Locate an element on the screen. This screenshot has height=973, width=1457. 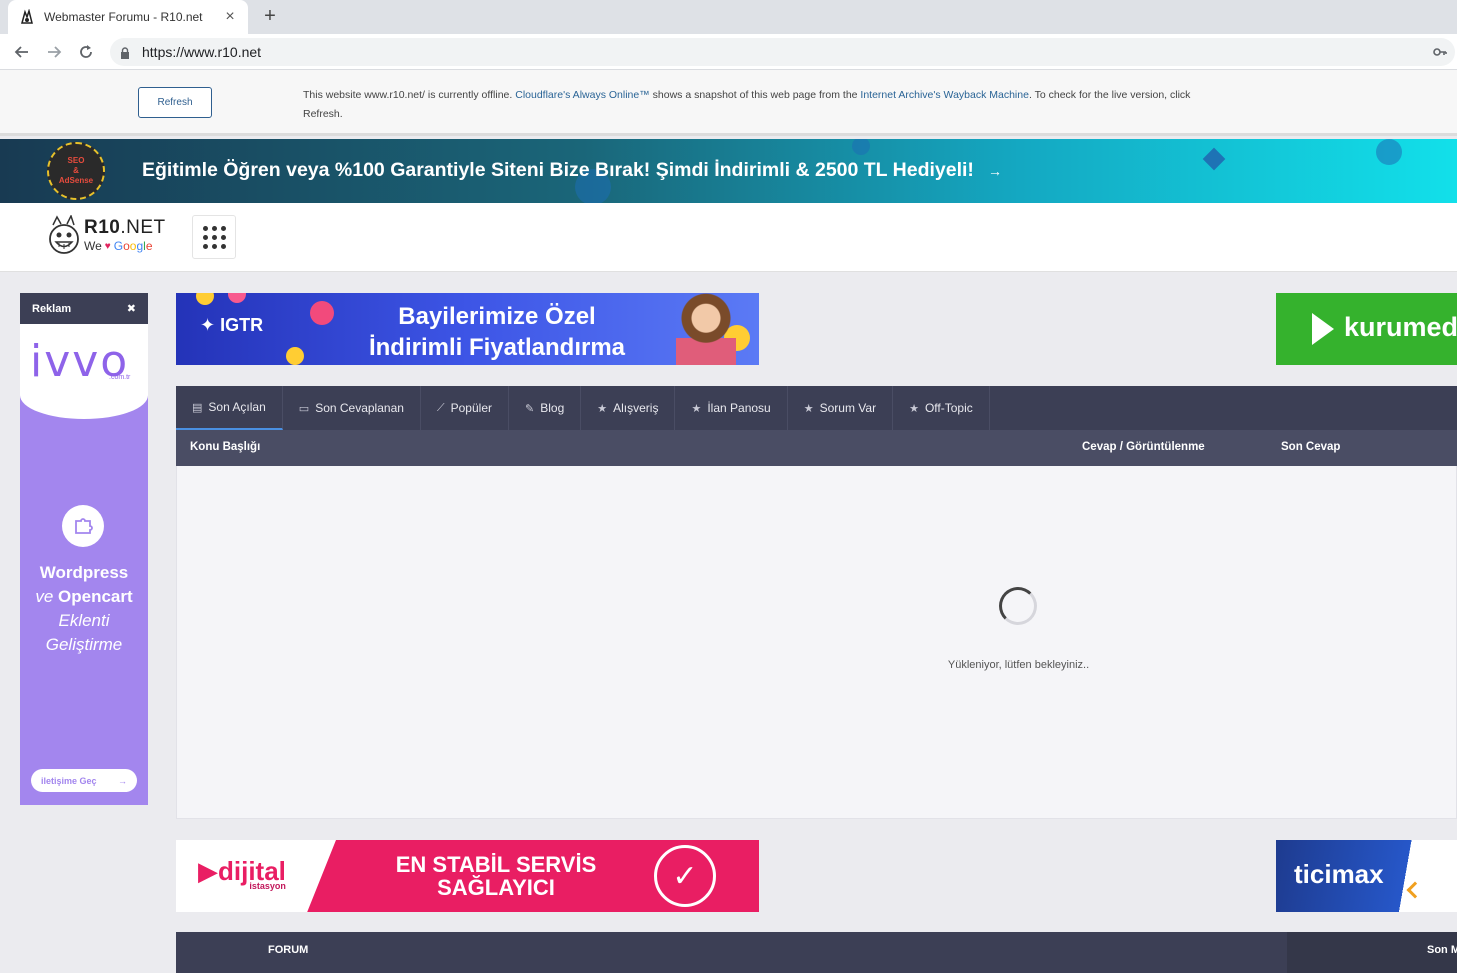
heart-icon: ♥ is located at coordinates (107, 246).